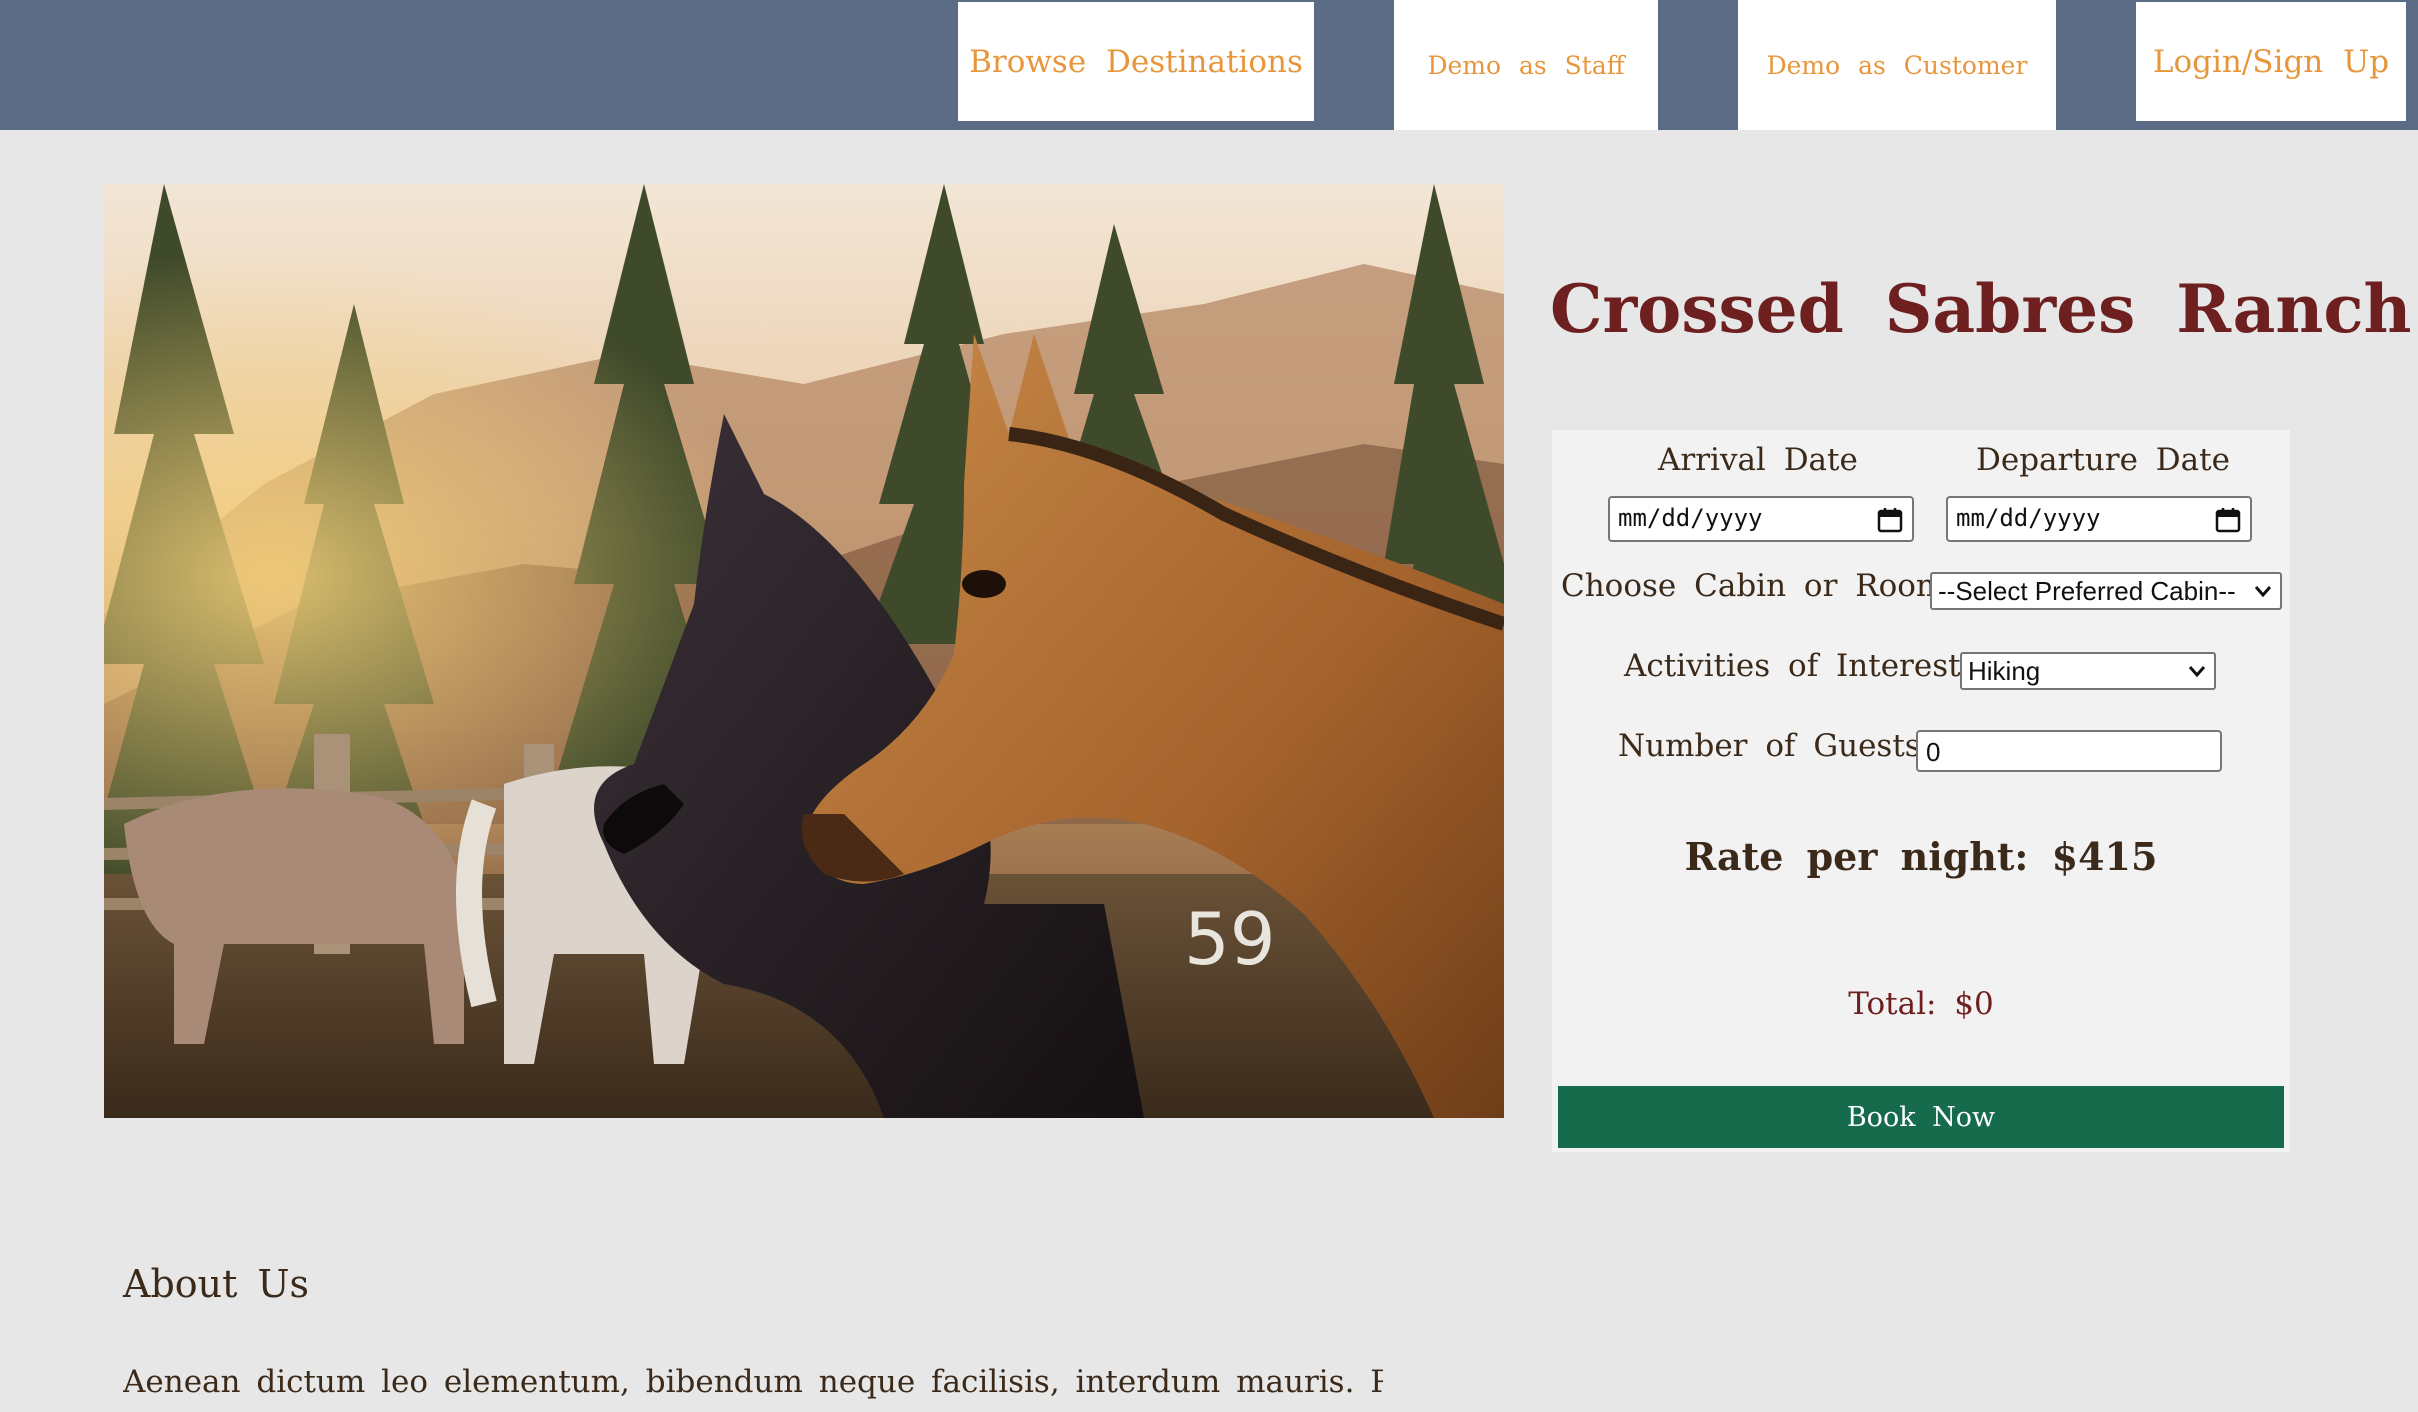  I want to click on about-us-heading: About Us, so click(216, 1284).